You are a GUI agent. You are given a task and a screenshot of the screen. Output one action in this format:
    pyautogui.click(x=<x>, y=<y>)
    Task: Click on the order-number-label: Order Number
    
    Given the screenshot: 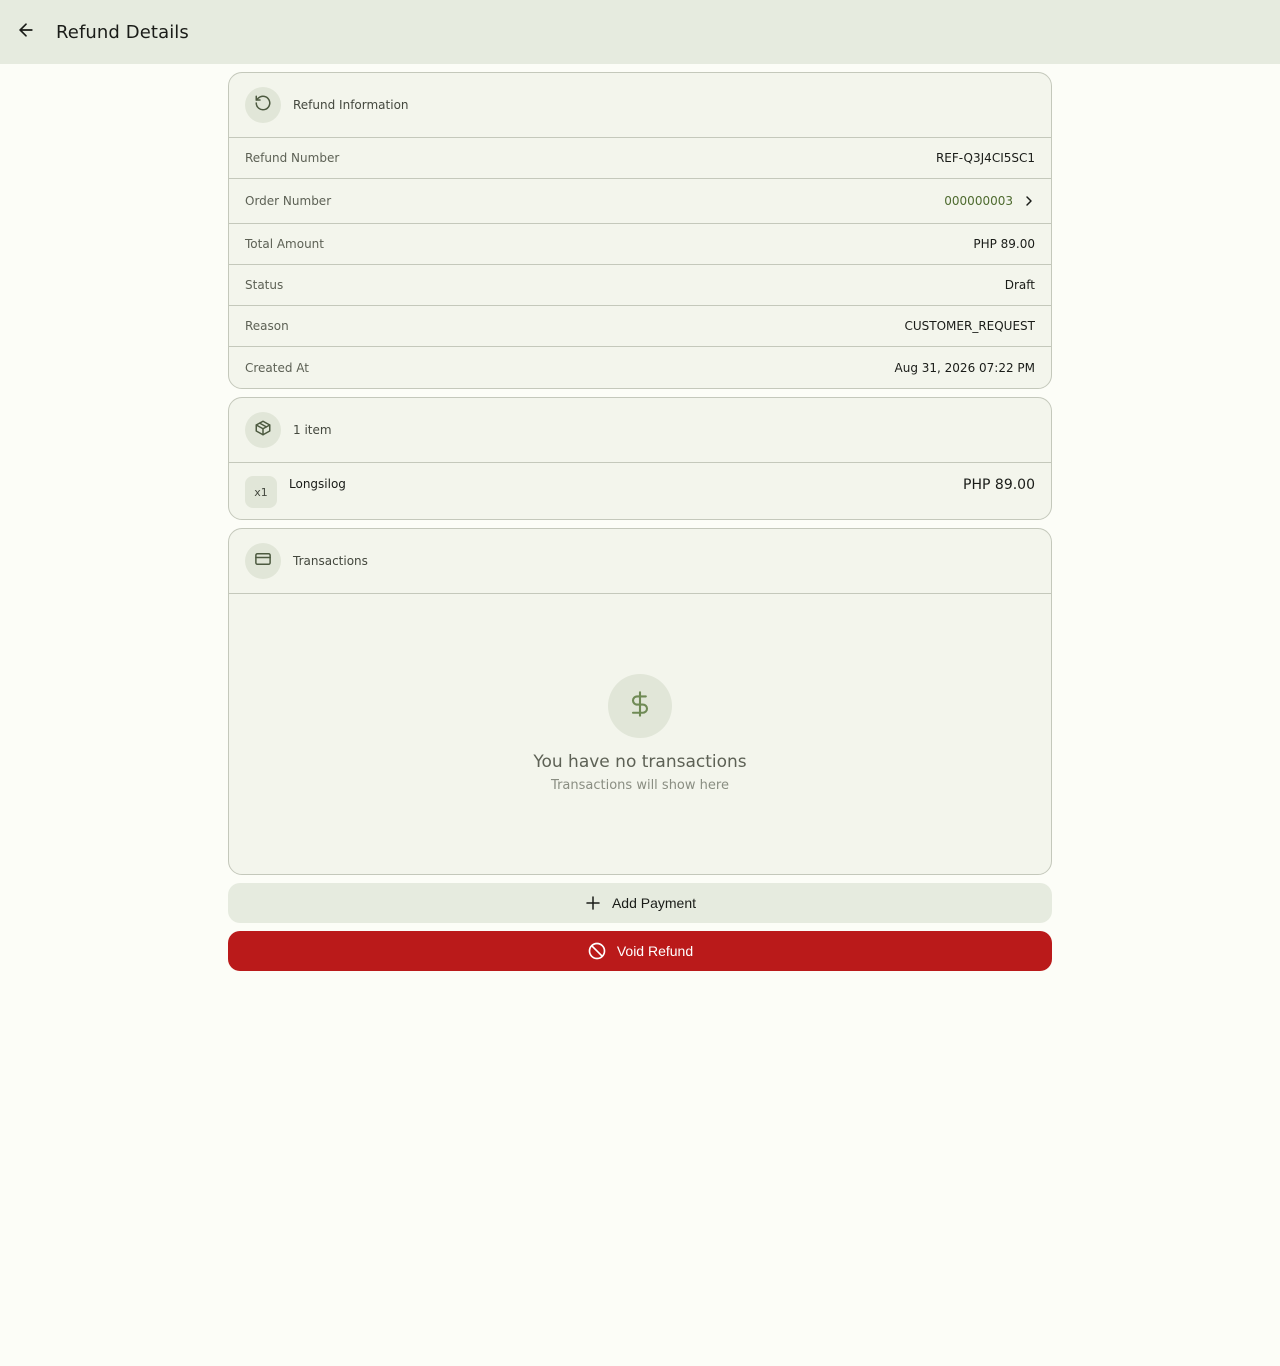 What is the action you would take?
    pyautogui.click(x=288, y=201)
    